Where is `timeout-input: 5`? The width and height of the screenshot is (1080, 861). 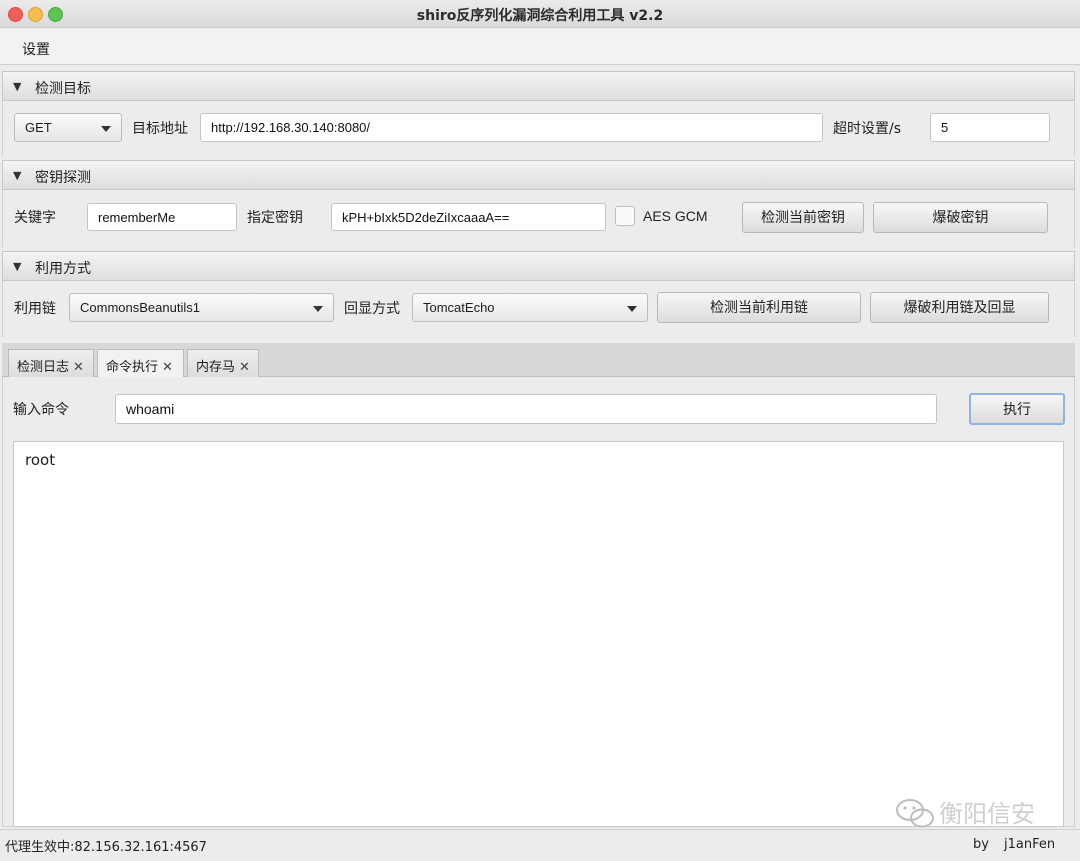
timeout-input: 5 is located at coordinates (990, 127).